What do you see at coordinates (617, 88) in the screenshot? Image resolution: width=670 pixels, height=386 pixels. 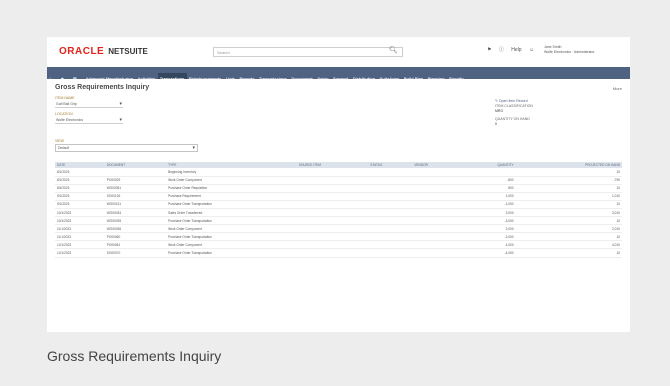 I see `more-menu-button: More` at bounding box center [617, 88].